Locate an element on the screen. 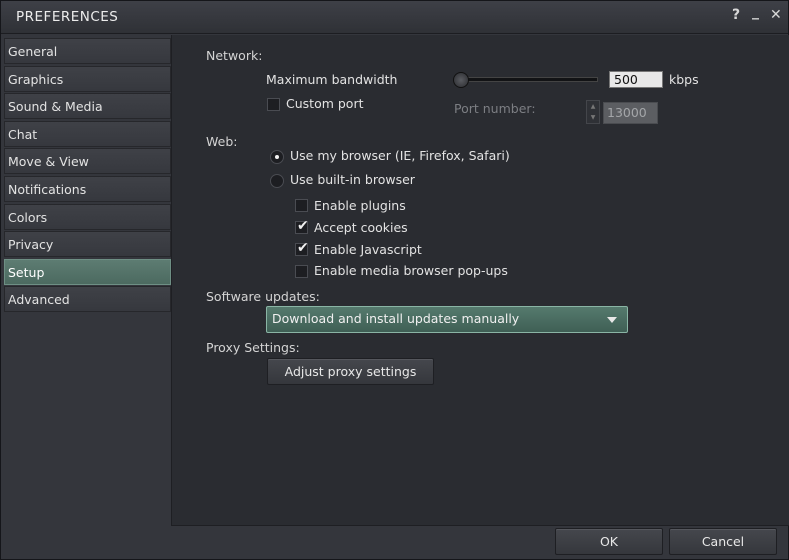 Image resolution: width=789 pixels, height=560 pixels. radio-my-browser-label: Use my browser (IE, Firefox, Safari) is located at coordinates (400, 155).